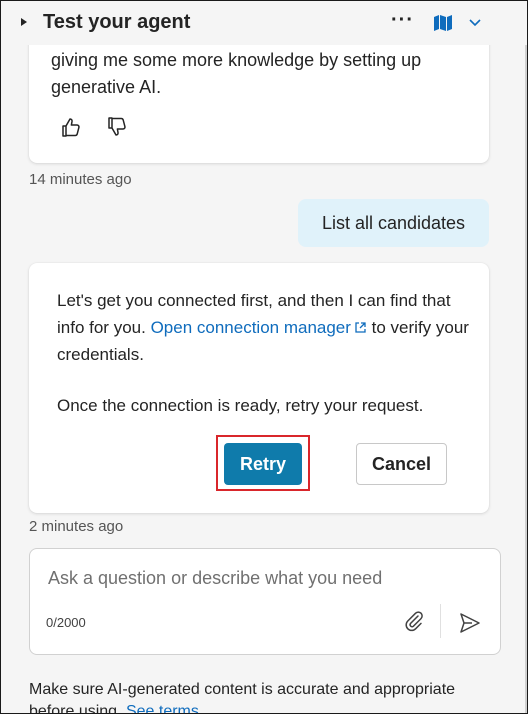 This screenshot has width=528, height=714. What do you see at coordinates (250, 327) in the screenshot?
I see `link-label: Open connection manager` at bounding box center [250, 327].